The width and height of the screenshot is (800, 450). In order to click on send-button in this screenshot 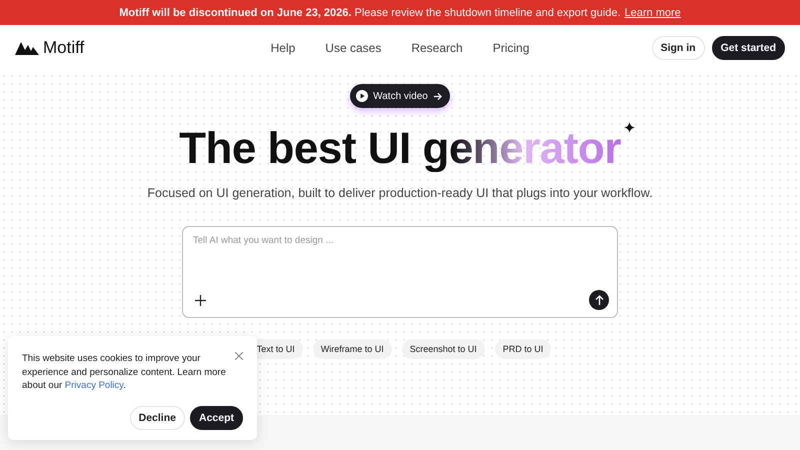, I will do `click(599, 300)`.